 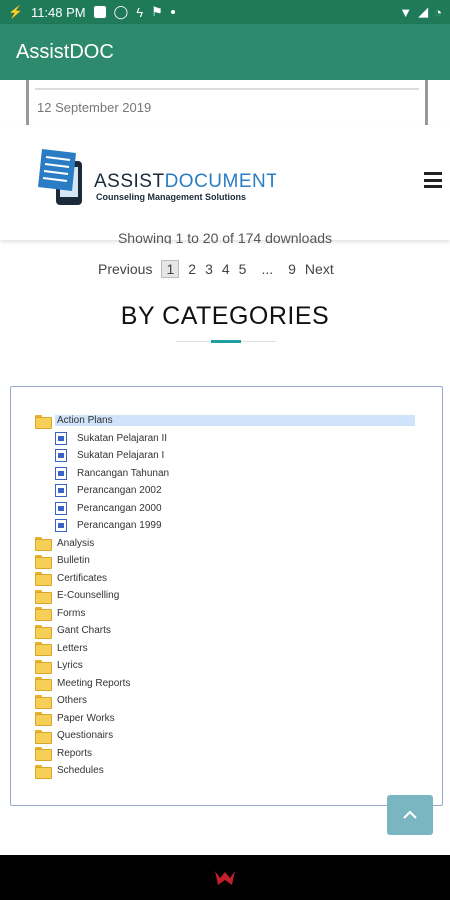 I want to click on tree-folder-label: Letters, so click(x=72, y=648).